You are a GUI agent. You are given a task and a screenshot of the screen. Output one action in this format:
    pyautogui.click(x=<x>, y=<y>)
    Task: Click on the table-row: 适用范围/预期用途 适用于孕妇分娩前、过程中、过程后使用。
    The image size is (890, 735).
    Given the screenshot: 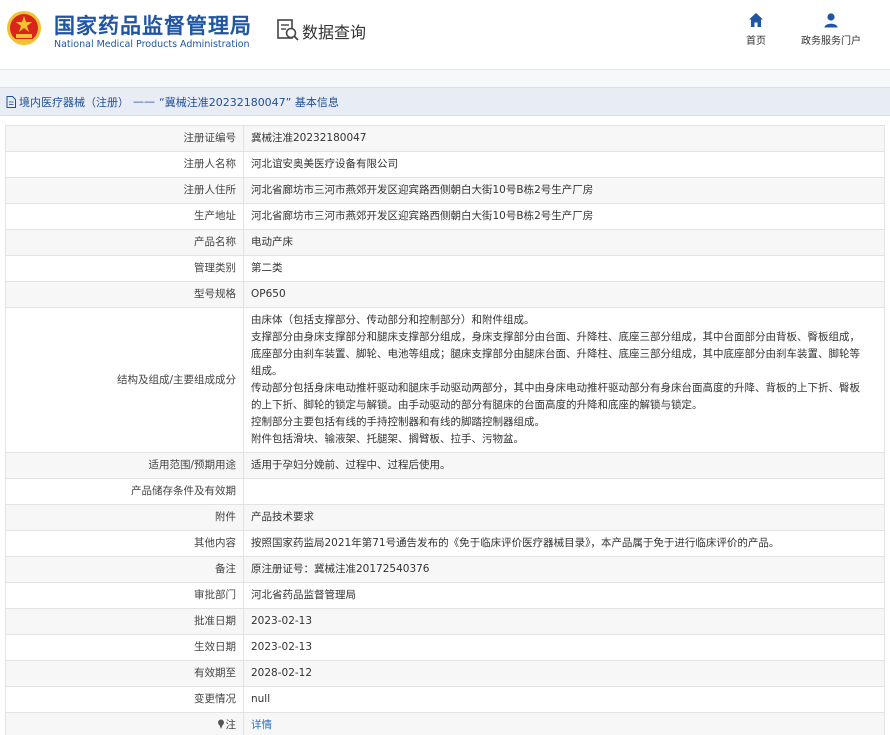 What is the action you would take?
    pyautogui.click(x=445, y=465)
    